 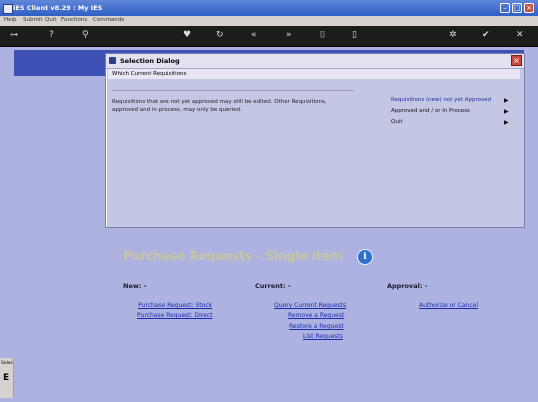 What do you see at coordinates (233, 256) in the screenshot?
I see `page-title: Purchase Requests - Single Item` at bounding box center [233, 256].